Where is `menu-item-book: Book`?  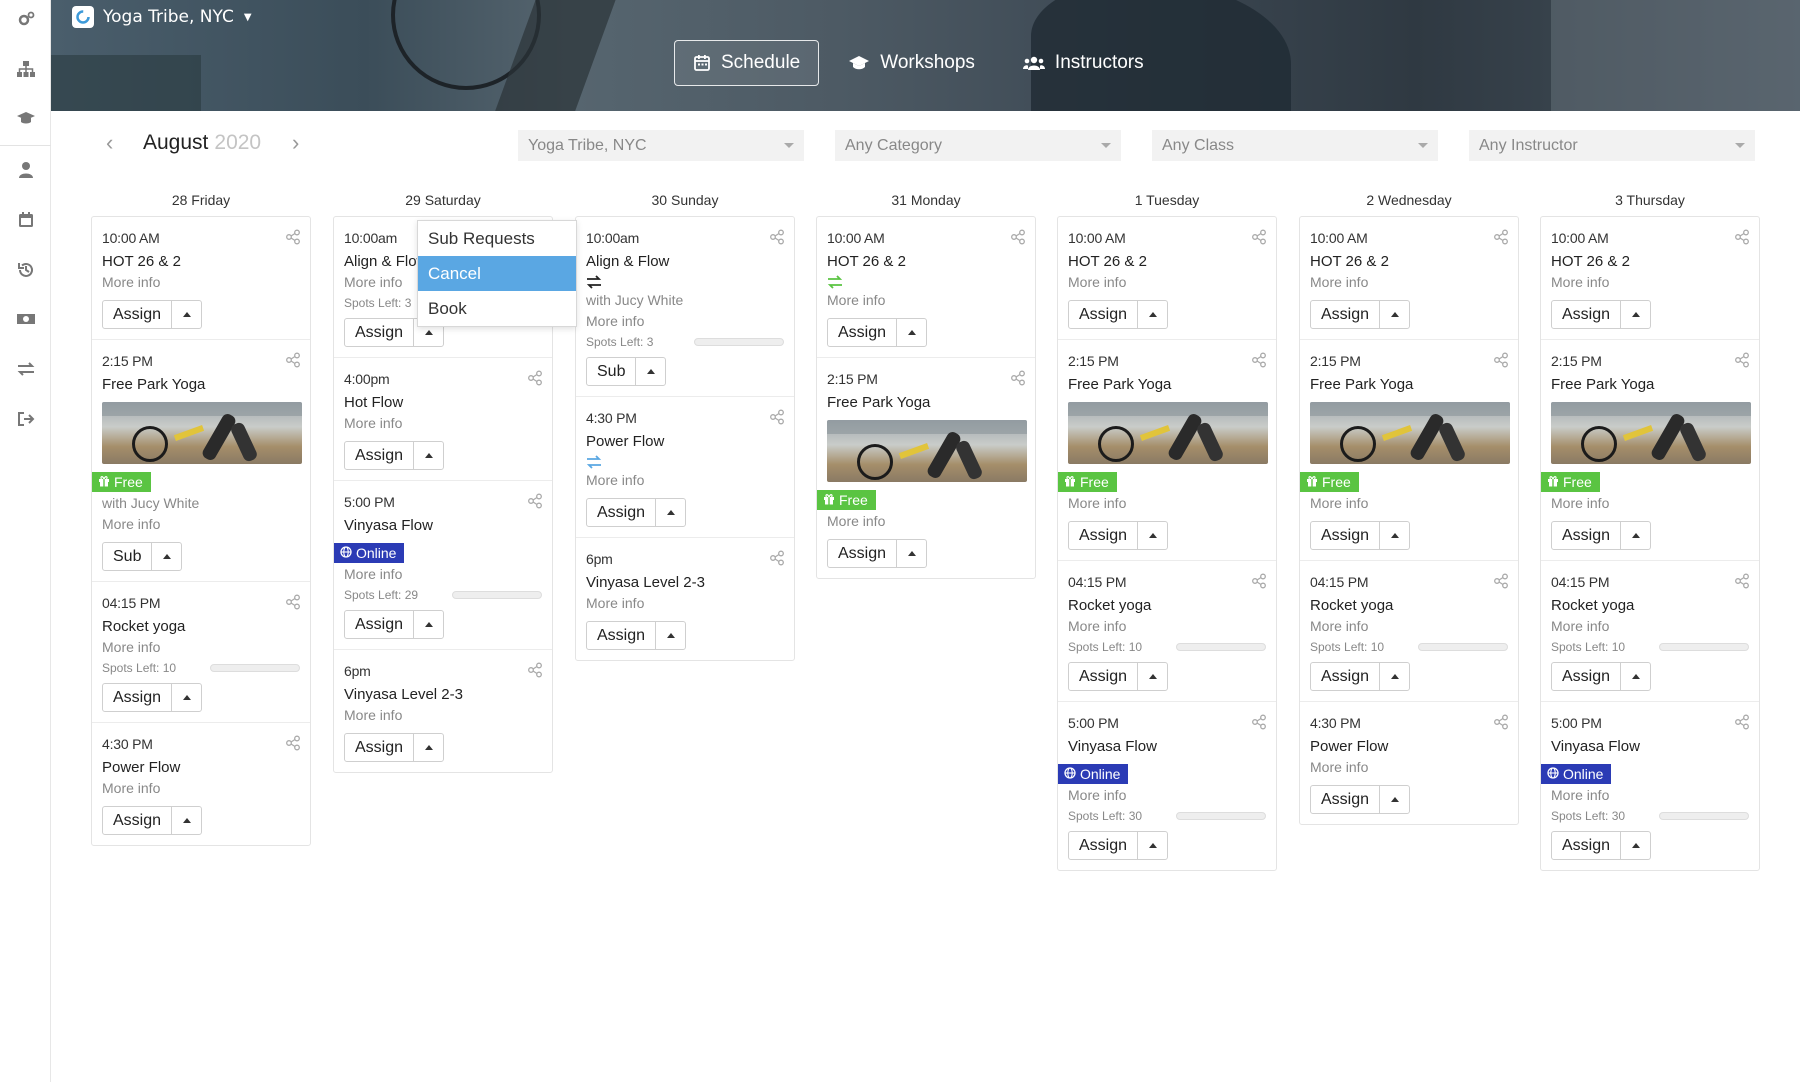 menu-item-book: Book is located at coordinates (497, 308).